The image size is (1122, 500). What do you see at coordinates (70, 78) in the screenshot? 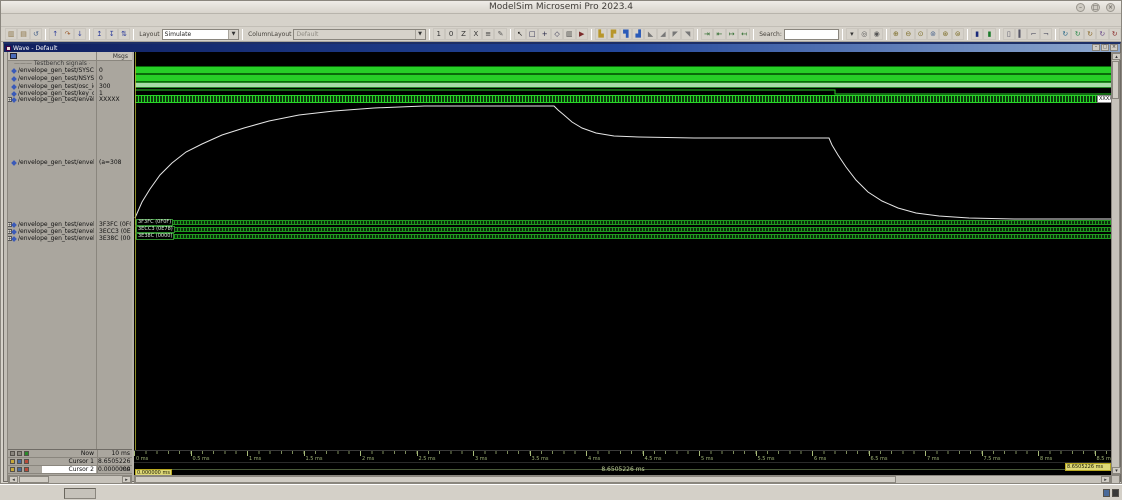
I see `signal-row: /envelope_gen_test/NSYSRESET 0` at bounding box center [70, 78].